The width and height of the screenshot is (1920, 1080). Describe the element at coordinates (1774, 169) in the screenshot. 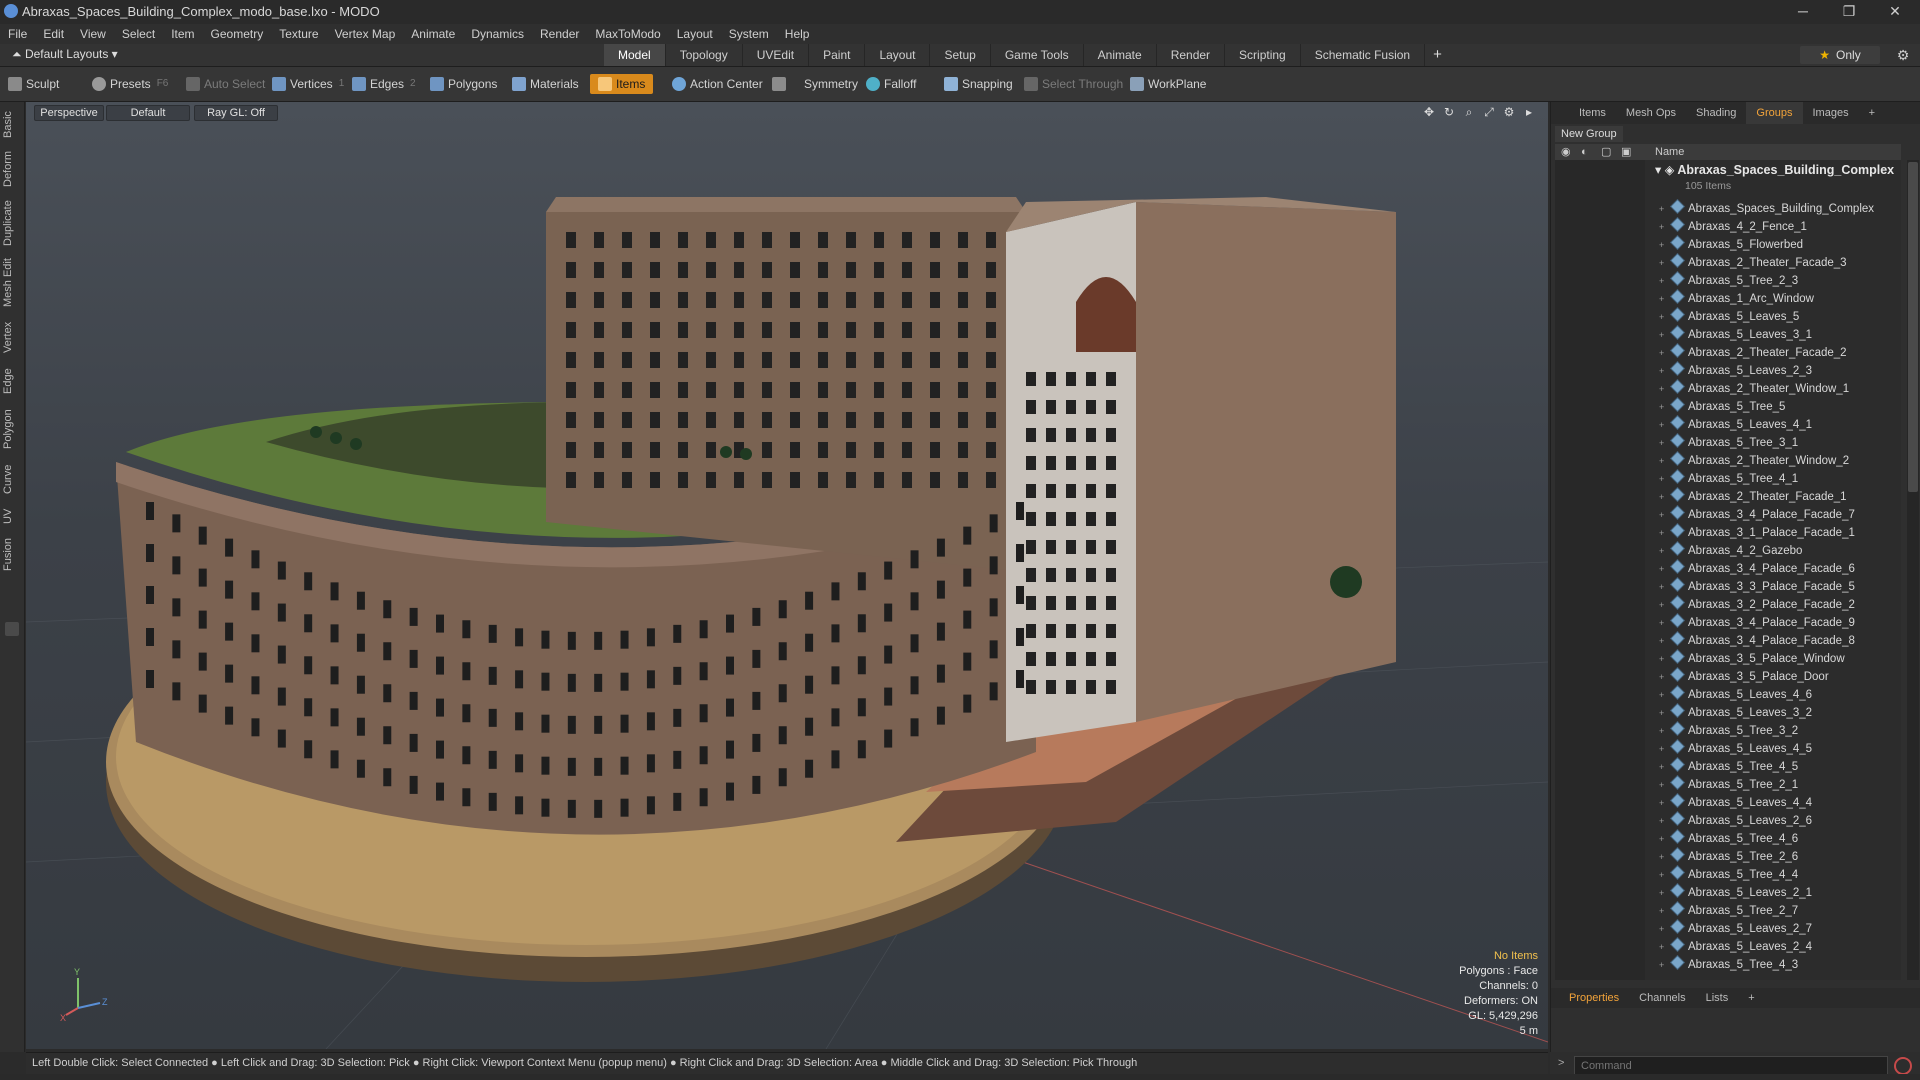

I see `group-name: ▾ ◈ Abraxas_Spaces_Building_Complex` at that location.